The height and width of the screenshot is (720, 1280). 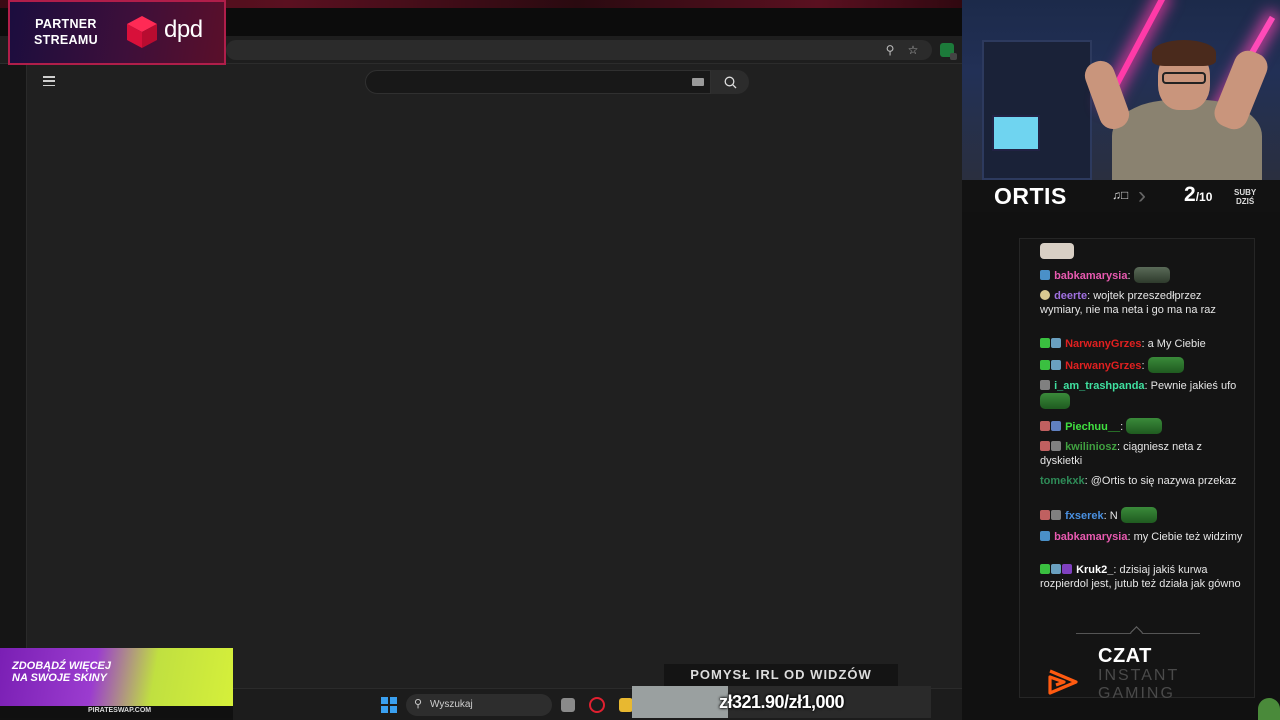 I want to click on chat-message: tomekxk: @Ortis to się nazywa przekaz, so click(x=1138, y=481).